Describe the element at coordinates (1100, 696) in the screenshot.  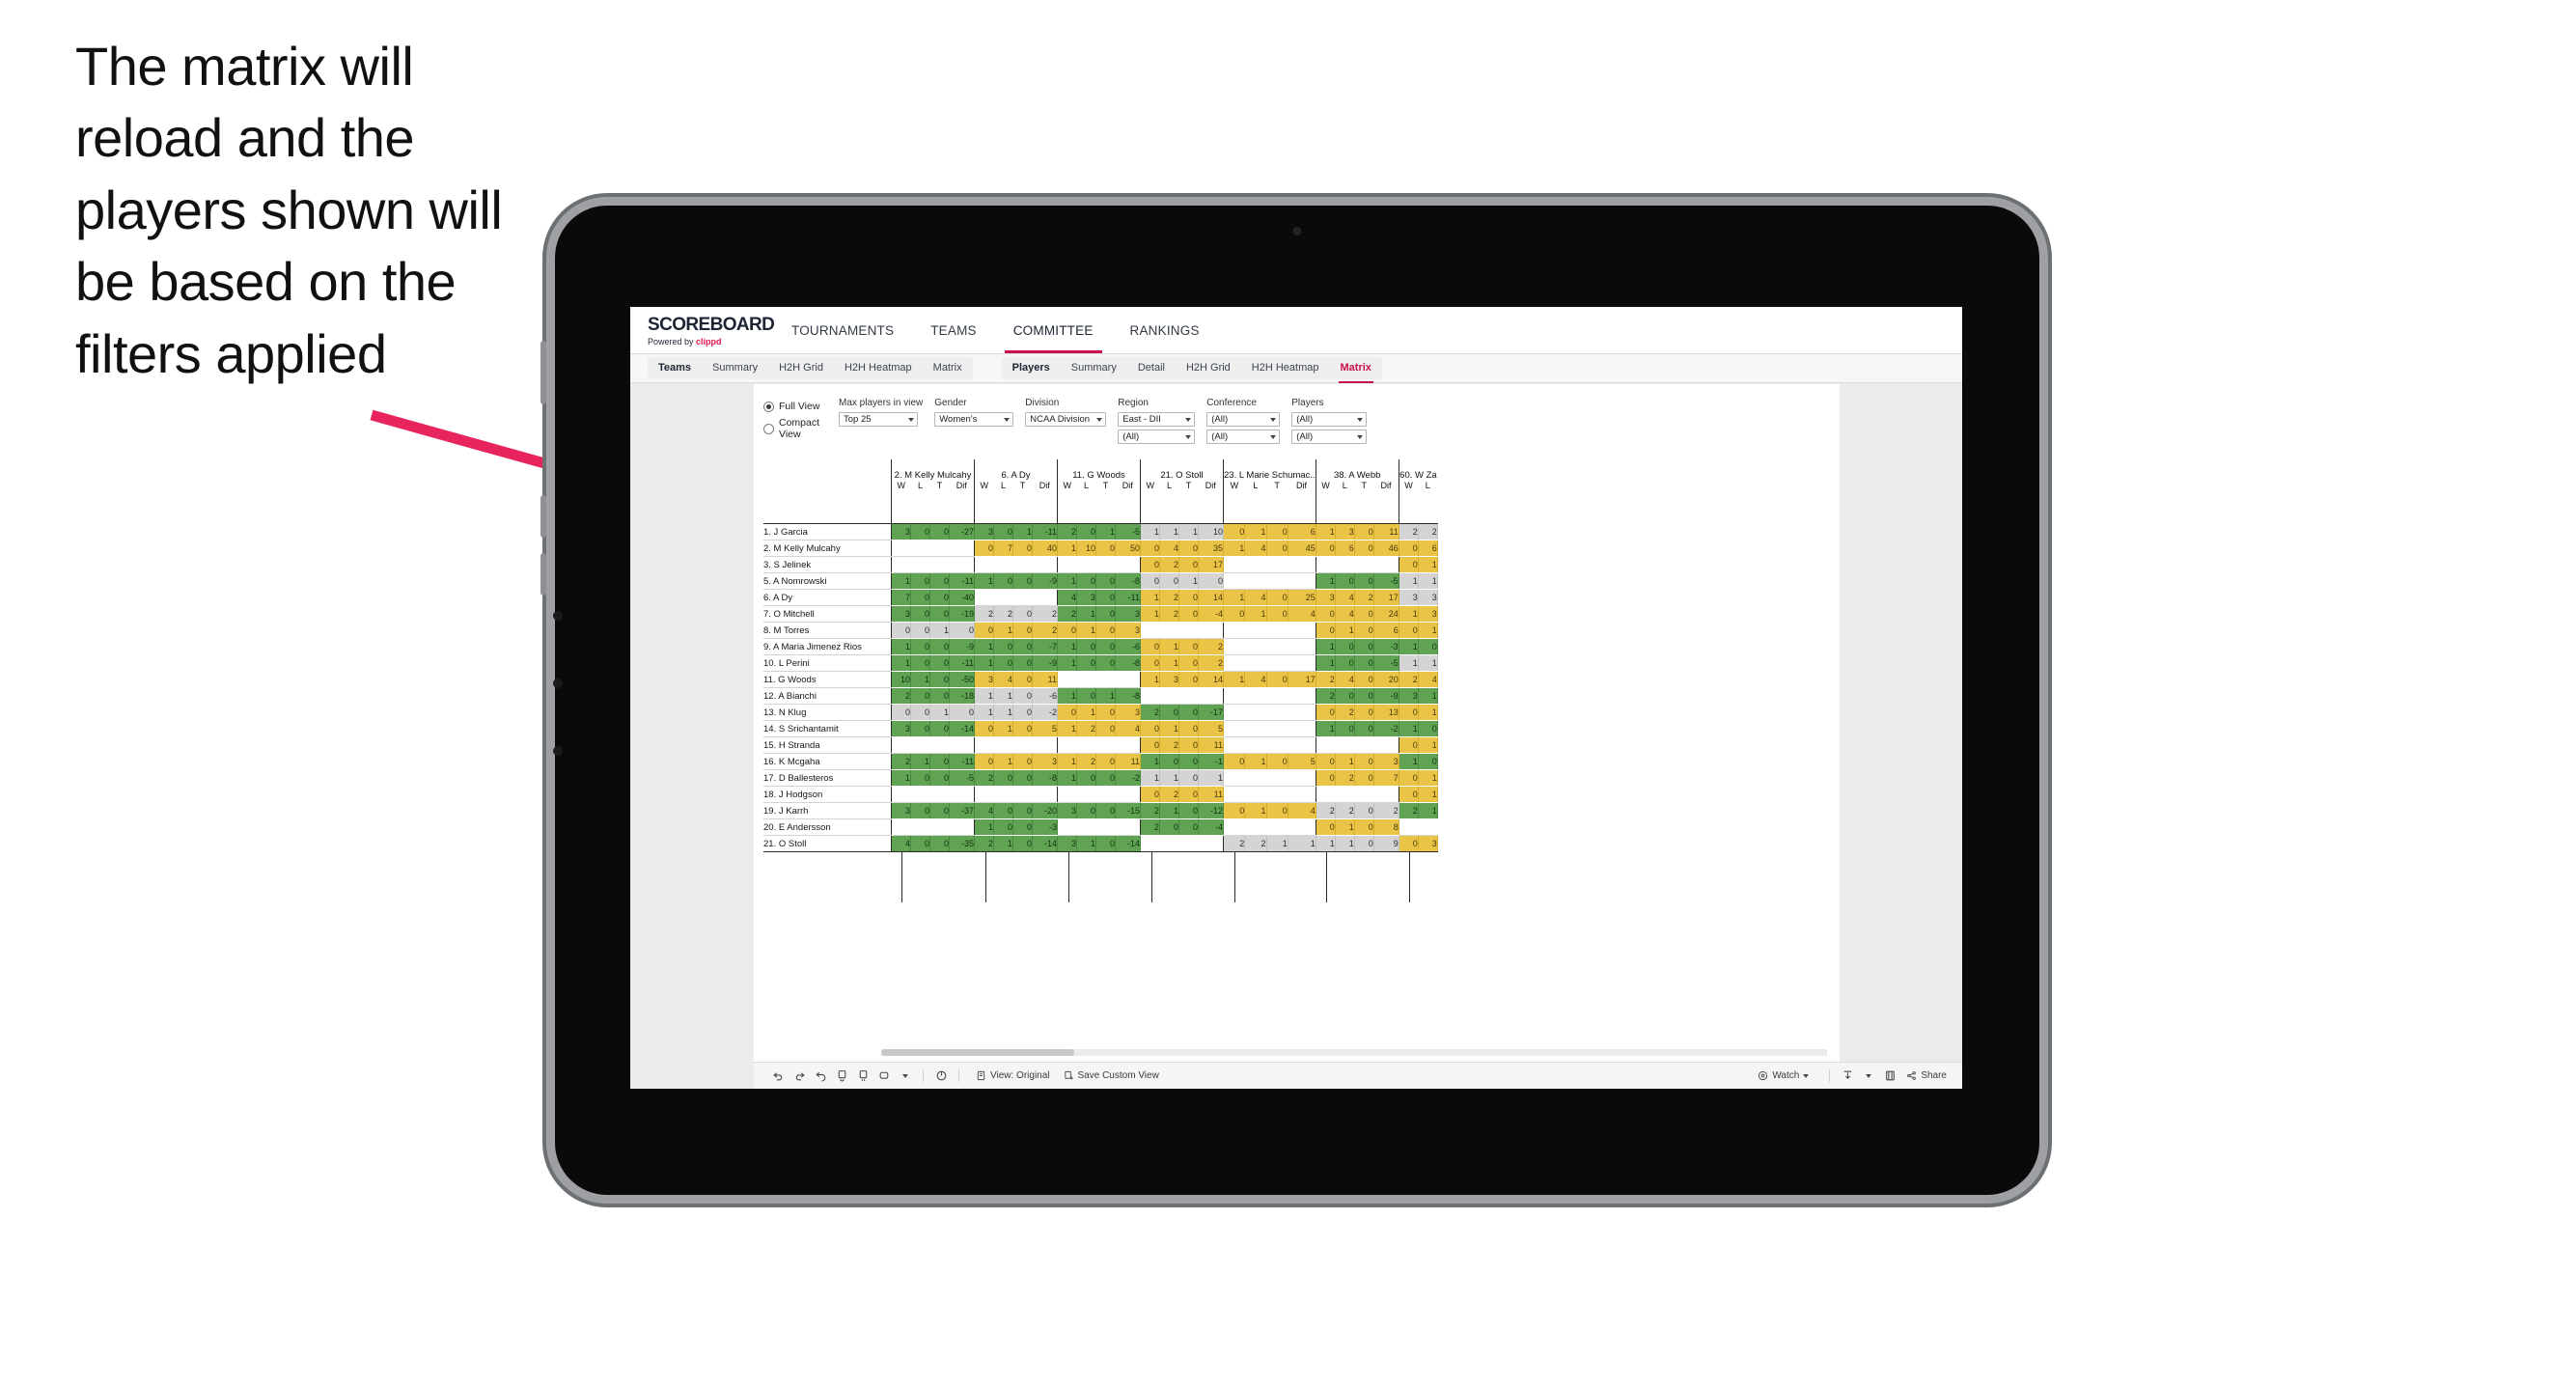
I see `table-row: 12. A Bianchi 2 0 0 -18 1 1 0 -6 1 0 1 -8 2 0 0 -9 3 1` at that location.